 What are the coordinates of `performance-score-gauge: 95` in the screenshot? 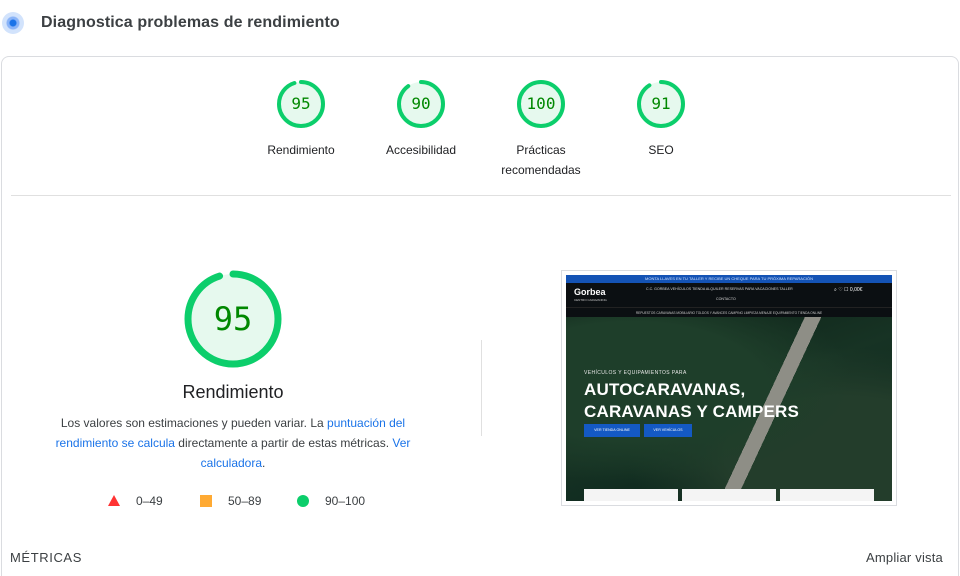 It's located at (233, 319).